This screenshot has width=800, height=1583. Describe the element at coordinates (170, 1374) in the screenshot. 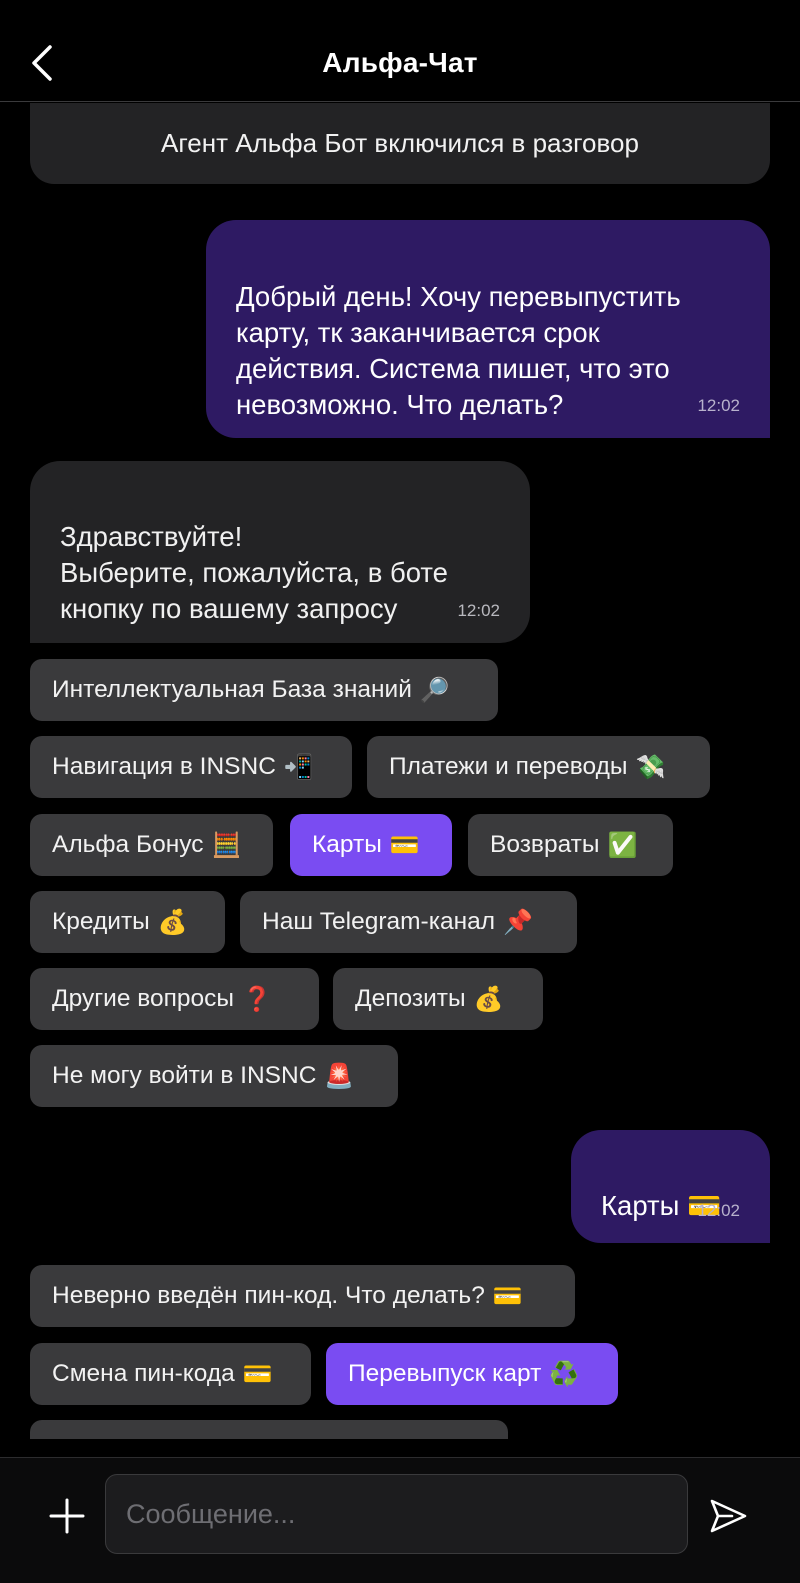

I see `quick-reply-change-pin: Смена пин-кода 💳` at that location.